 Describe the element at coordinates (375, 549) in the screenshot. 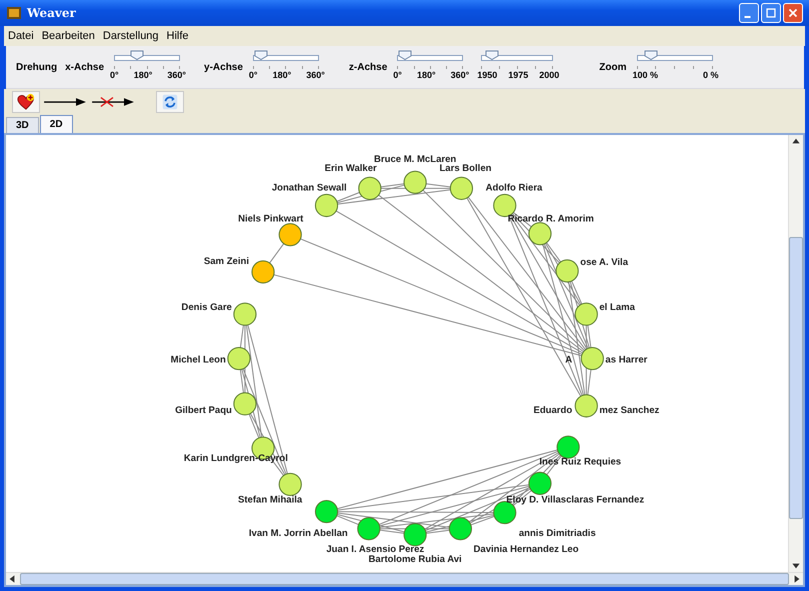

I see `node-label: Juan I. Asensio Perez` at that location.